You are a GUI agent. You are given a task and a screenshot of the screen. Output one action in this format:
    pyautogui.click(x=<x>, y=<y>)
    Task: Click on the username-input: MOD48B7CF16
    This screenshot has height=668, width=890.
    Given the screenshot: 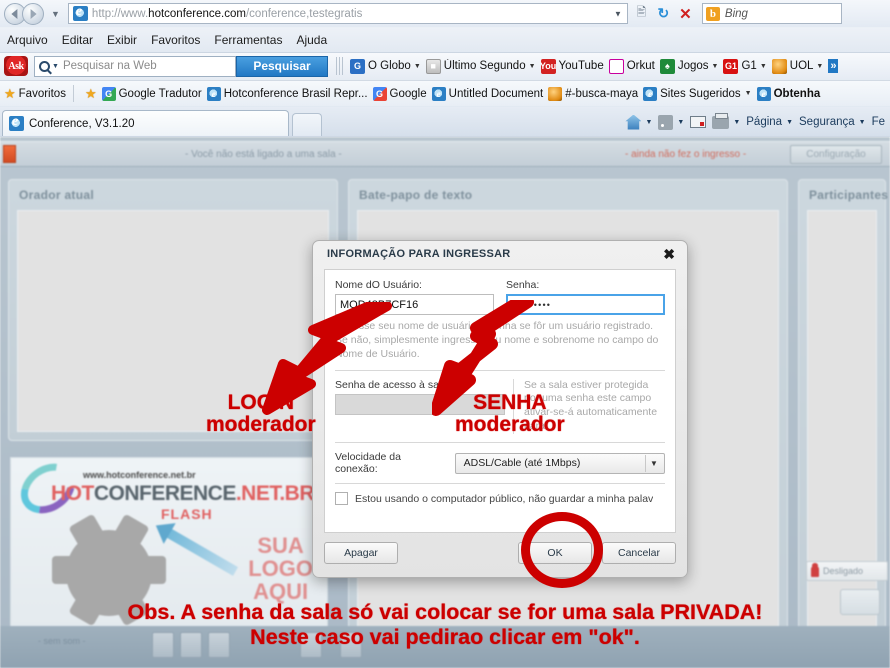 What is the action you would take?
    pyautogui.click(x=414, y=304)
    